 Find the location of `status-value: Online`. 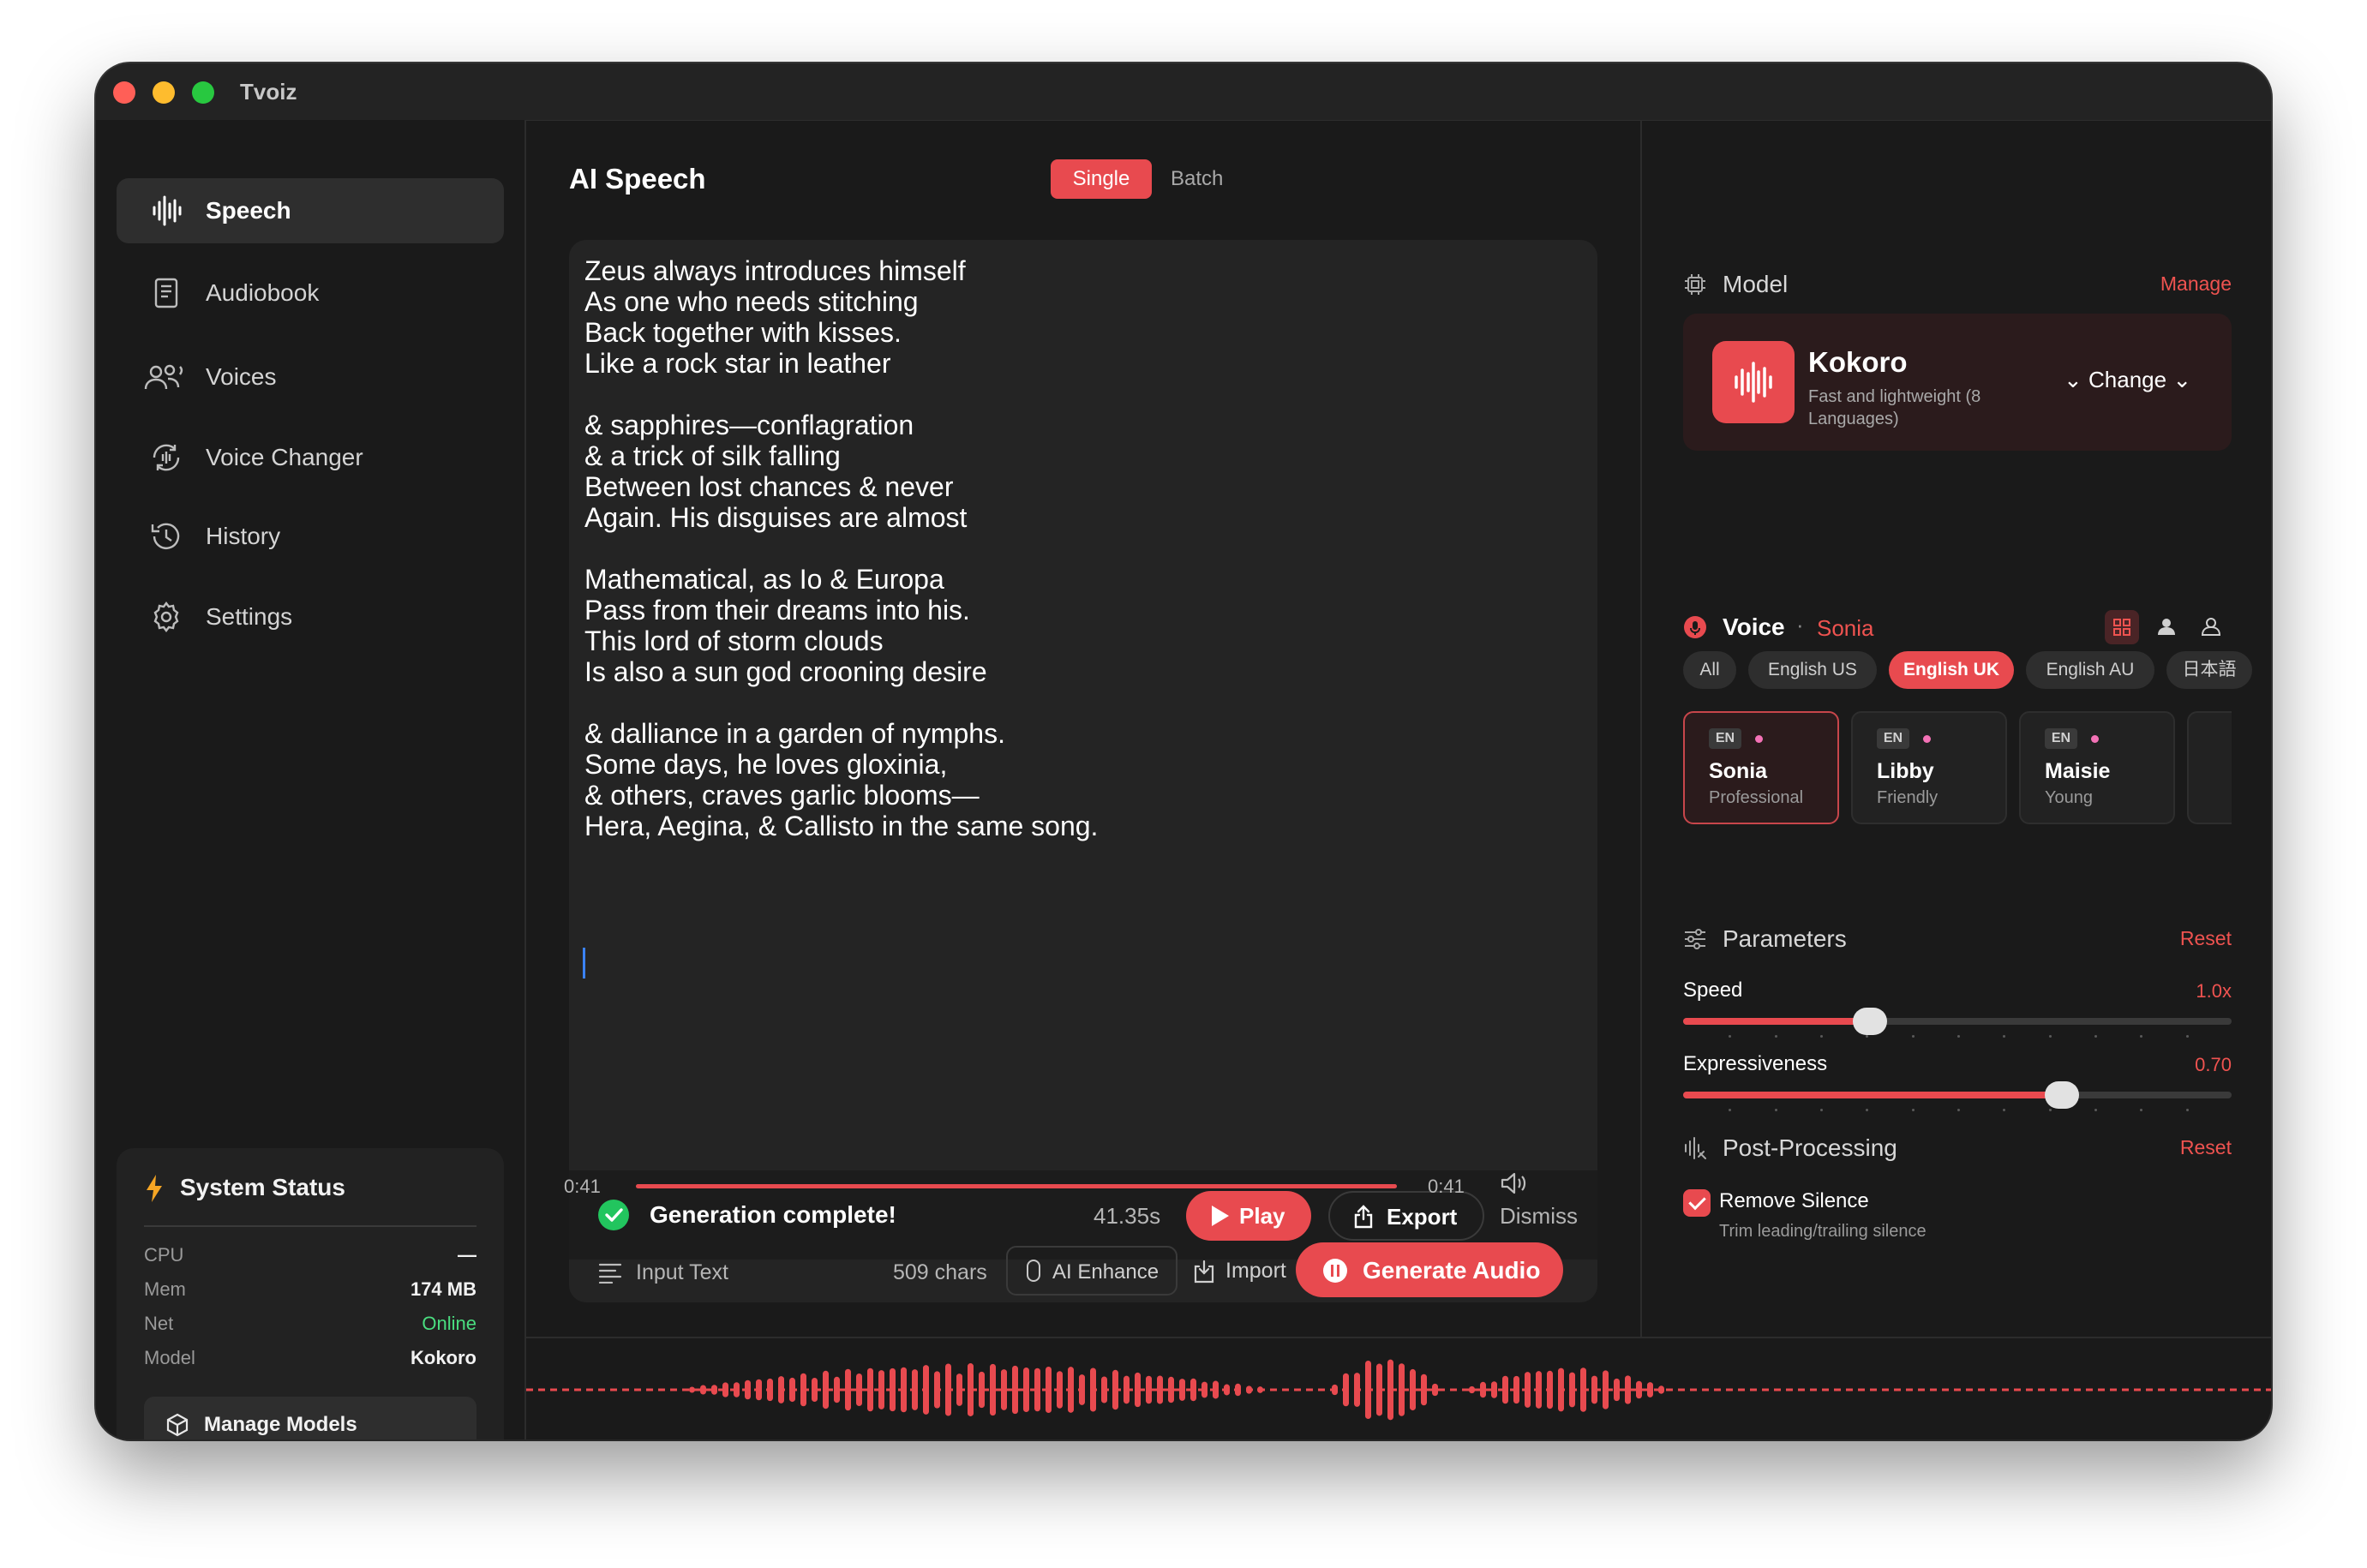

status-value: Online is located at coordinates (449, 1323).